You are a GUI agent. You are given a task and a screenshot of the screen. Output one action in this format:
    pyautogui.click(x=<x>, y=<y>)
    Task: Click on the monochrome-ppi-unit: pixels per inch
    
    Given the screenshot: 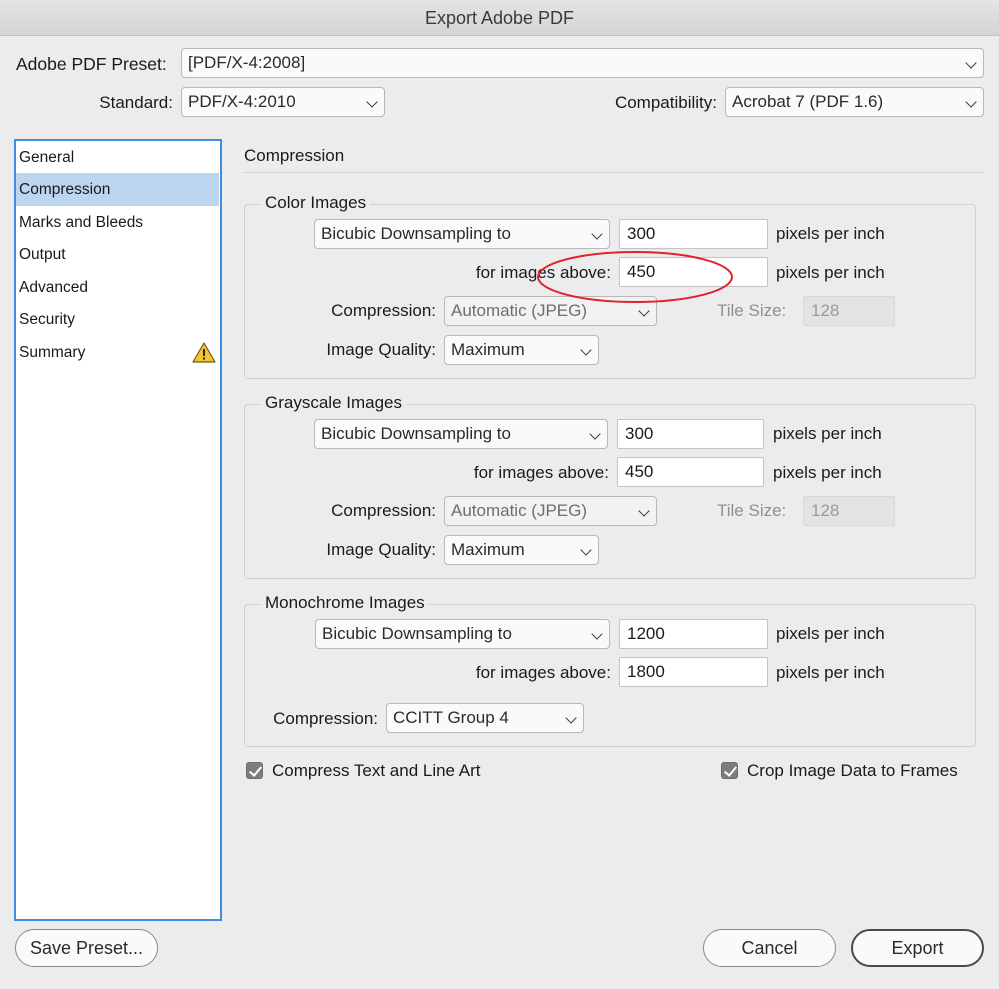 What is the action you would take?
    pyautogui.click(x=830, y=633)
    